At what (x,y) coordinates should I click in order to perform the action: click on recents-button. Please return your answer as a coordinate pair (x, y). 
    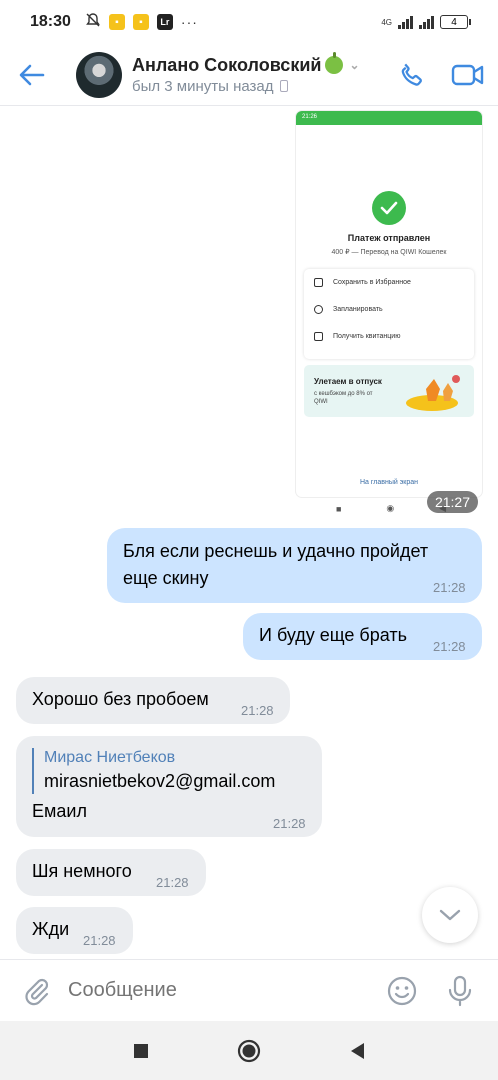
    Looking at the image, I should click on (141, 1051).